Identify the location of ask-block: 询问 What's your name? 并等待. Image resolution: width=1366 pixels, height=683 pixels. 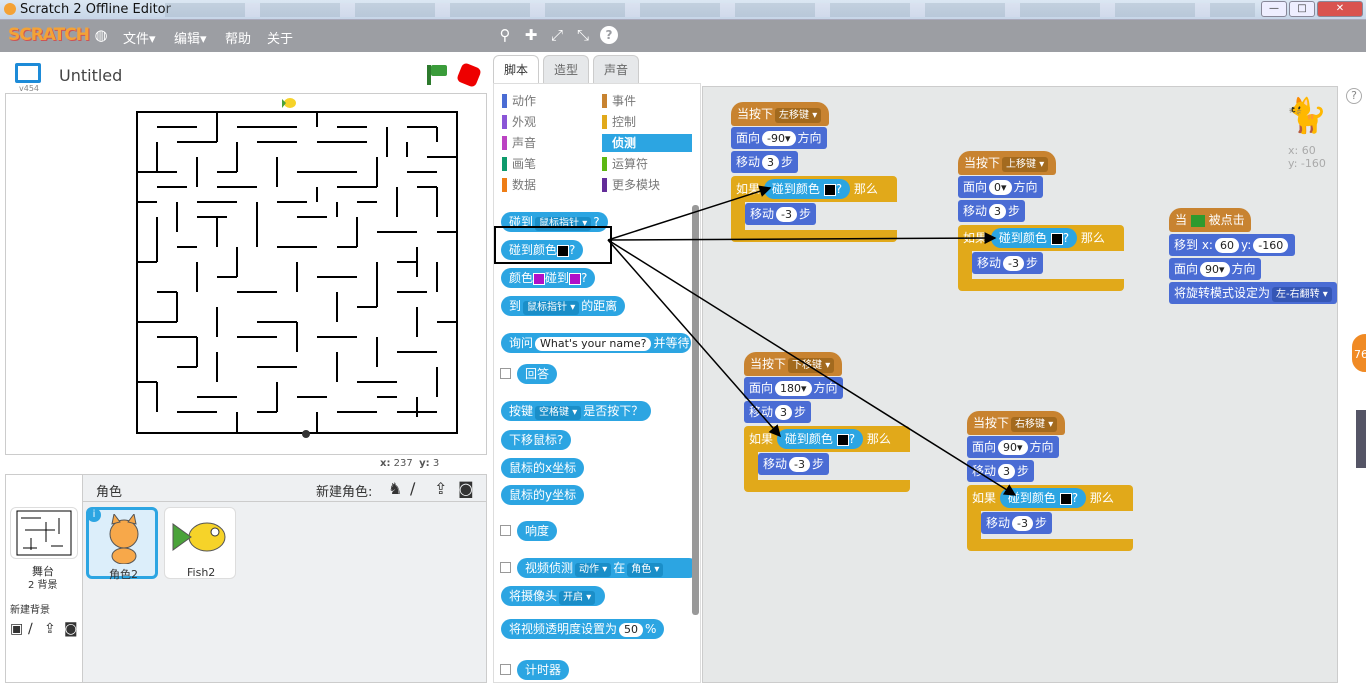
(596, 343).